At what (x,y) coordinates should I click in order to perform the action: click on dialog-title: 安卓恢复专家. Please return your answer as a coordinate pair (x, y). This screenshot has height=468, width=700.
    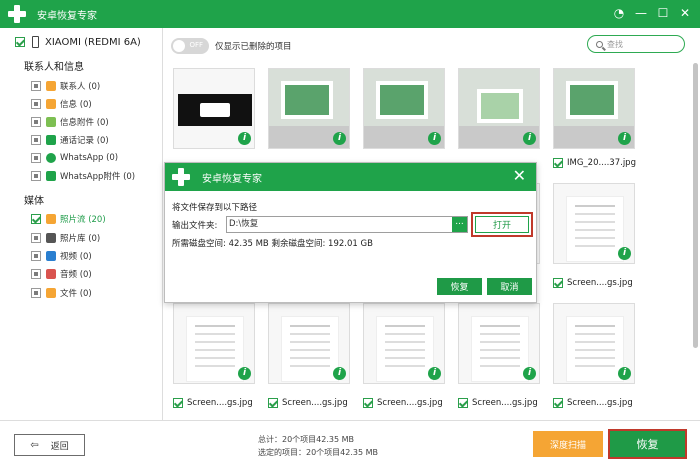
    Looking at the image, I should click on (232, 179).